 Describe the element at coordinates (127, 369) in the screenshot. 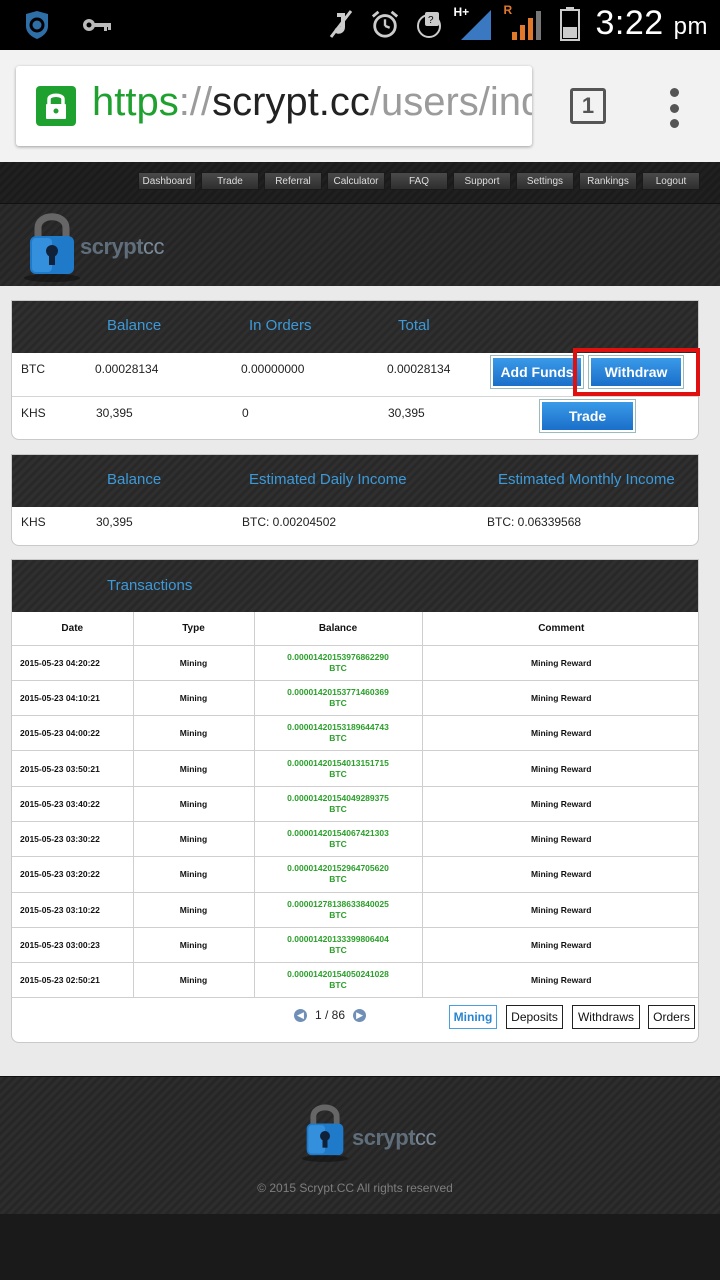

I see `balance-value: 0.00028134` at that location.